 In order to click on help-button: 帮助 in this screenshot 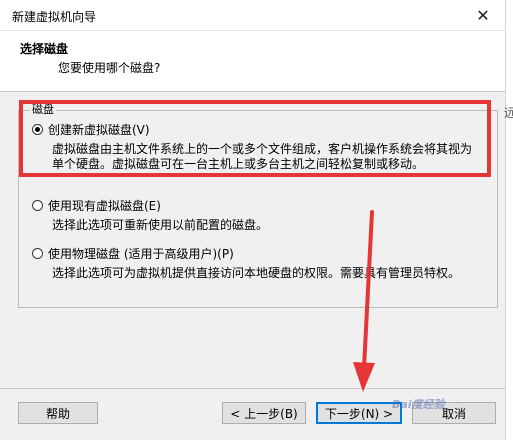, I will do `click(58, 413)`.